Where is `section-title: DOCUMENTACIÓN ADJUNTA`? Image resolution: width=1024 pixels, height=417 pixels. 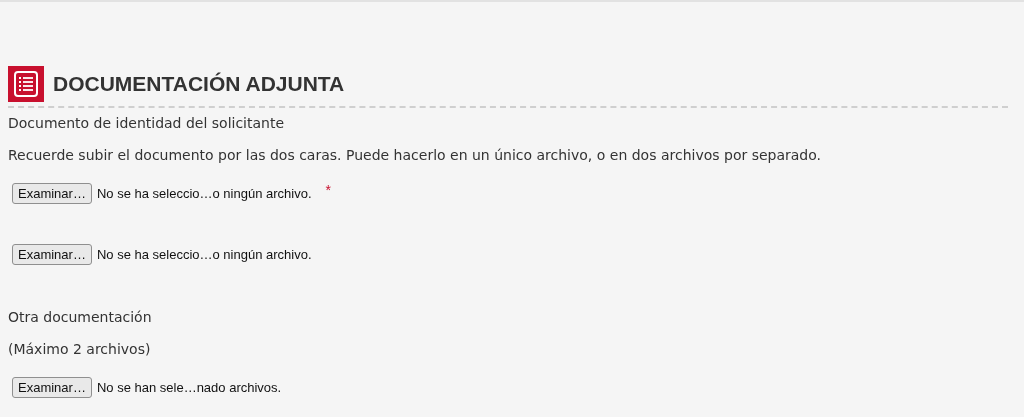 section-title: DOCUMENTACIÓN ADJUNTA is located at coordinates (199, 84).